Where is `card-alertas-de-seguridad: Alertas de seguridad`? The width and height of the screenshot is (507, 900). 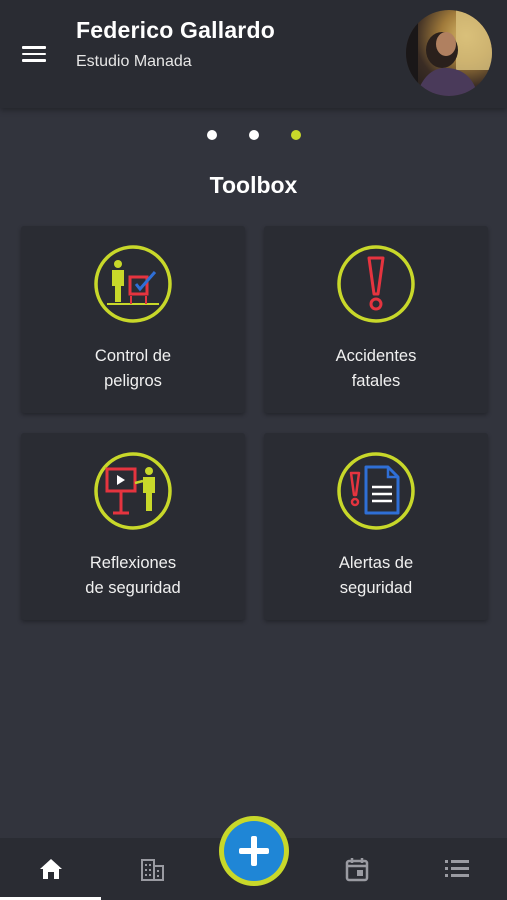
card-alertas-de-seguridad: Alertas de seguridad is located at coordinates (376, 526).